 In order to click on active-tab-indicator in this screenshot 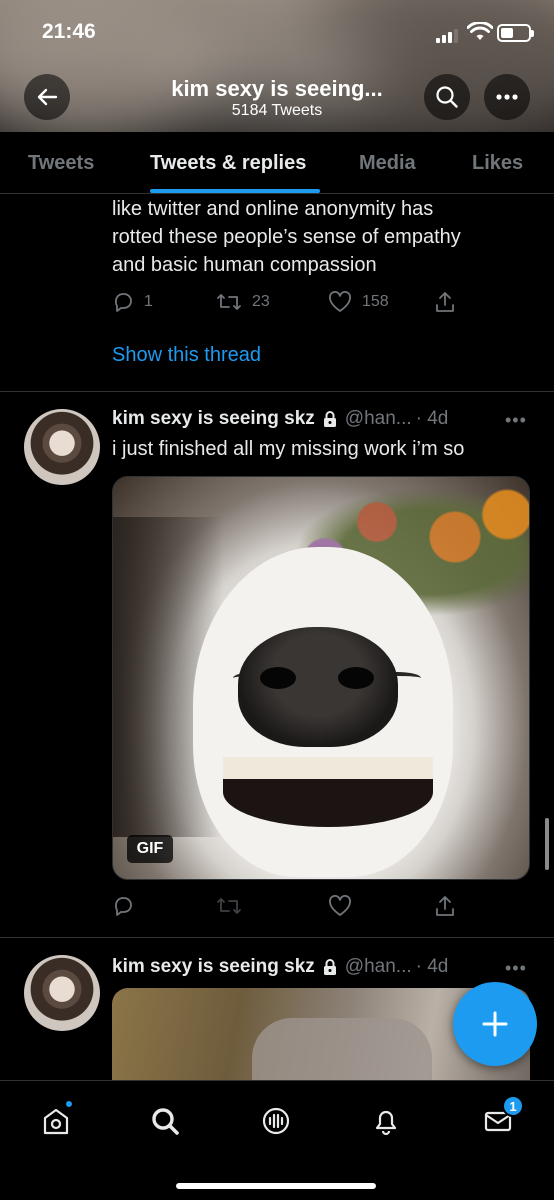, I will do `click(235, 191)`.